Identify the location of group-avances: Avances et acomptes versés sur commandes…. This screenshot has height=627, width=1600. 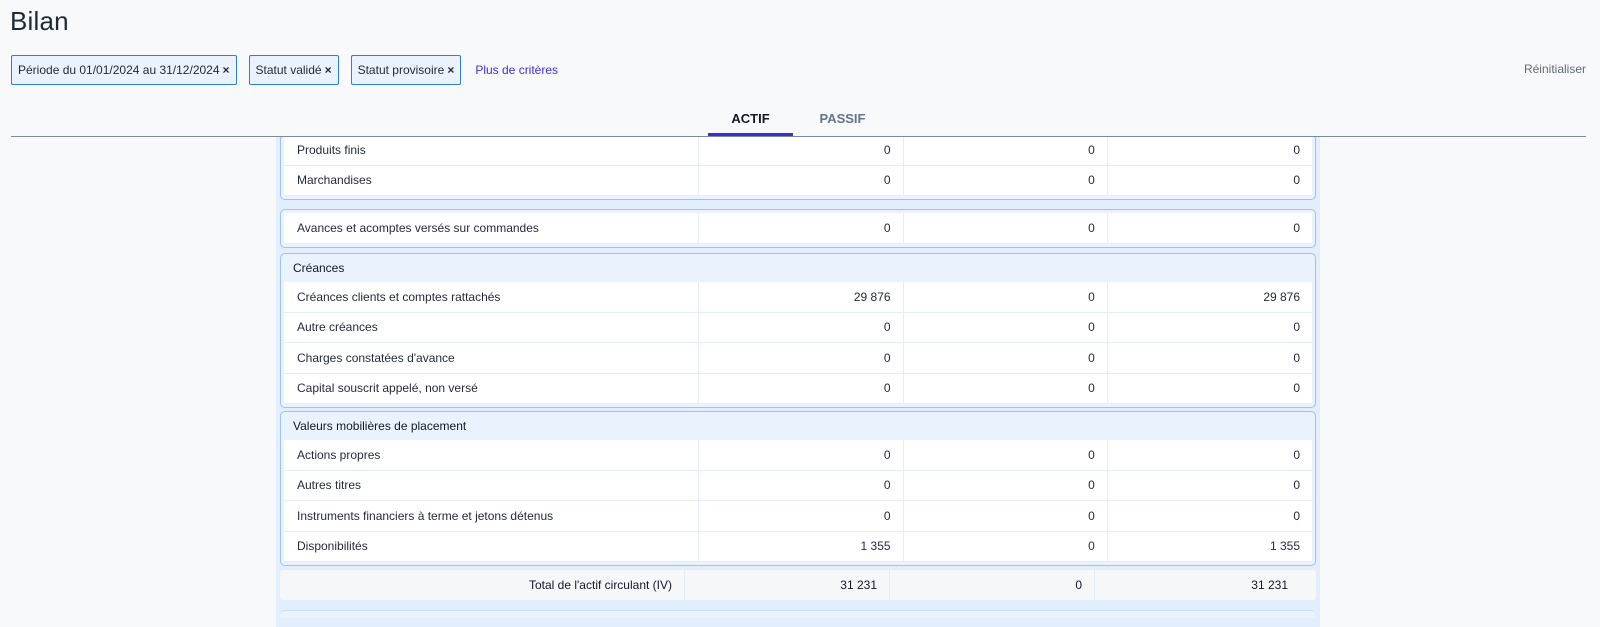
(798, 228).